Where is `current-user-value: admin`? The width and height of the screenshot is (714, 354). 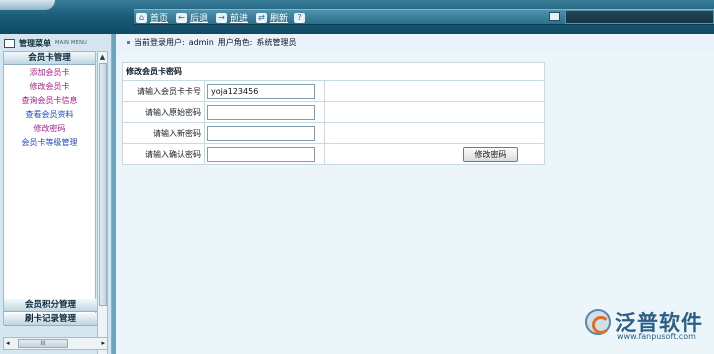
current-user-value: admin is located at coordinates (201, 42).